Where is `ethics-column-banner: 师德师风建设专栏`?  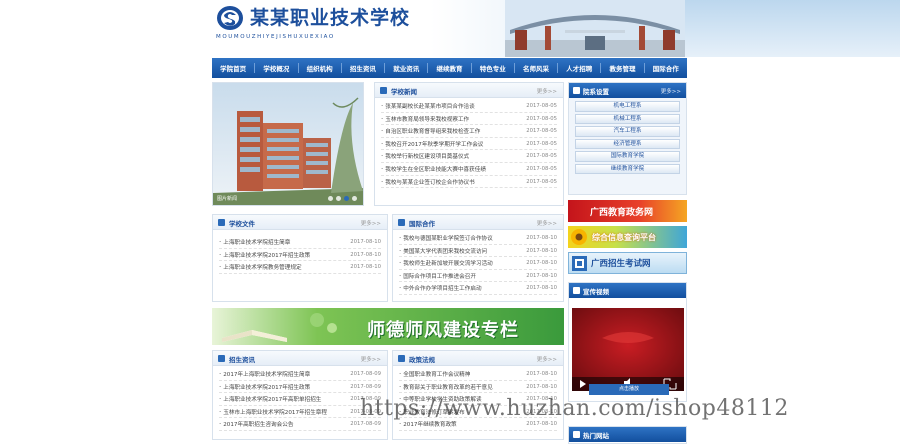
ethics-column-banner: 师德师风建设专栏 is located at coordinates (388, 326).